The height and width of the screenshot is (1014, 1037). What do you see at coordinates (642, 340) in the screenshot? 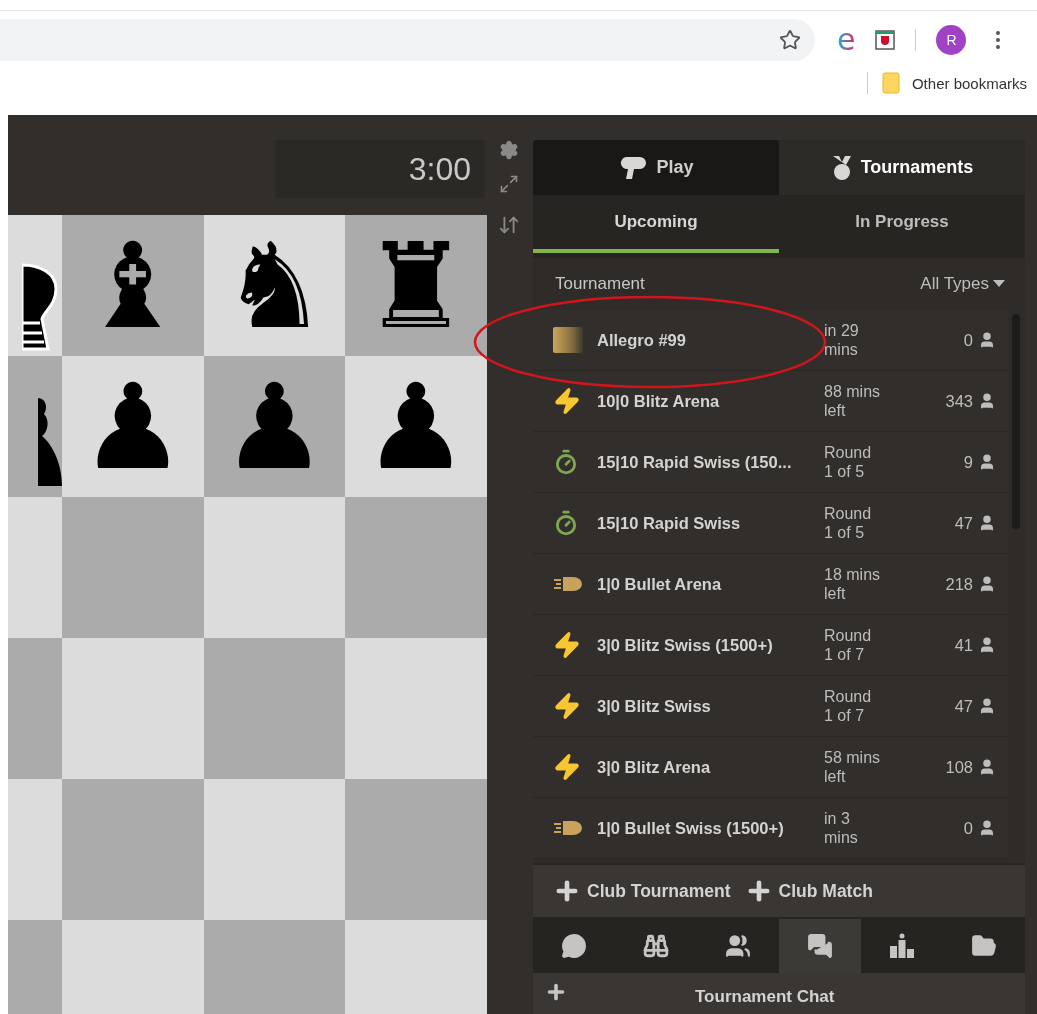
I see `tournament-name: Allegro #99` at bounding box center [642, 340].